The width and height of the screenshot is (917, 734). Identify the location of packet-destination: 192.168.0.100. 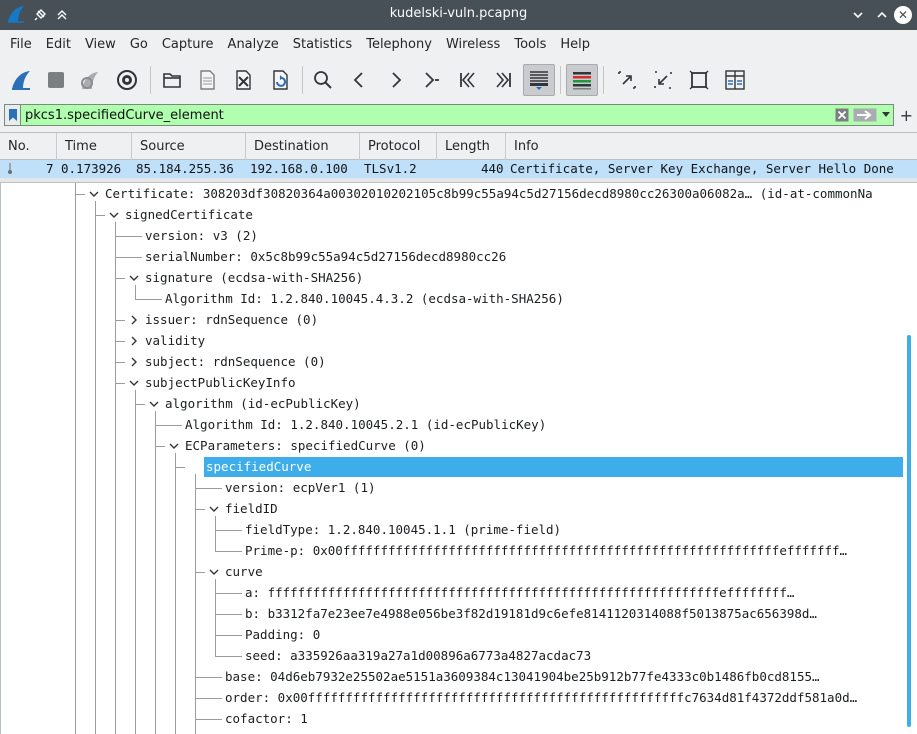
(299, 168).